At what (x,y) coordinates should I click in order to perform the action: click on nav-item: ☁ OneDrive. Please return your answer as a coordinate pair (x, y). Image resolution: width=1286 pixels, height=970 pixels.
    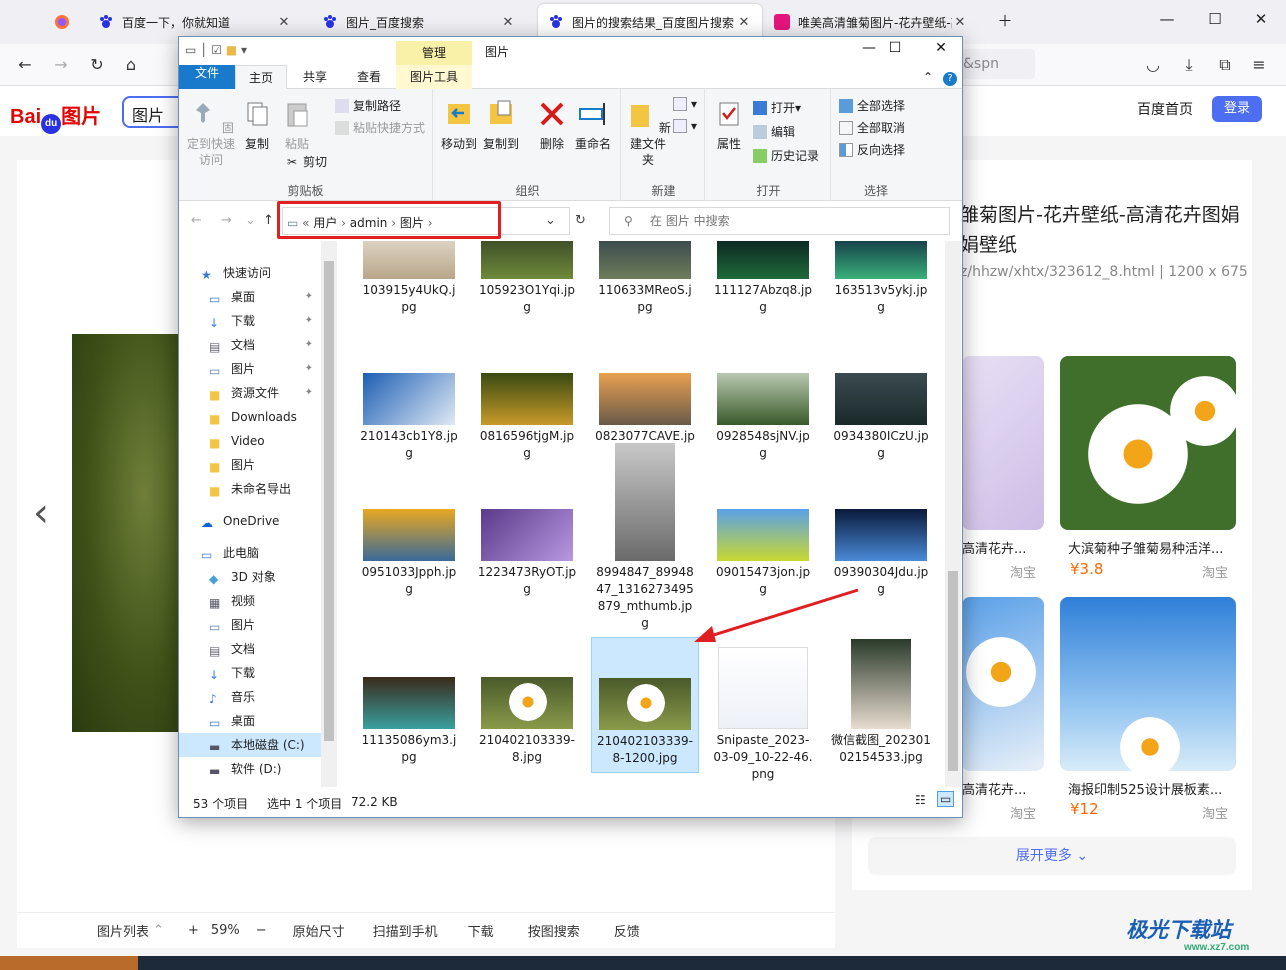
    Looking at the image, I should click on (250, 521).